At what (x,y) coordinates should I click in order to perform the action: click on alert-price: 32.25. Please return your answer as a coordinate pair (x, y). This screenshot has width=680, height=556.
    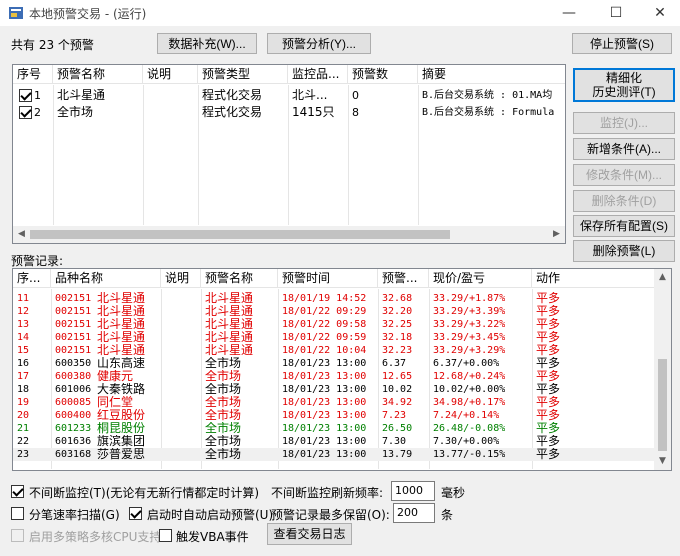
    Looking at the image, I should click on (397, 324).